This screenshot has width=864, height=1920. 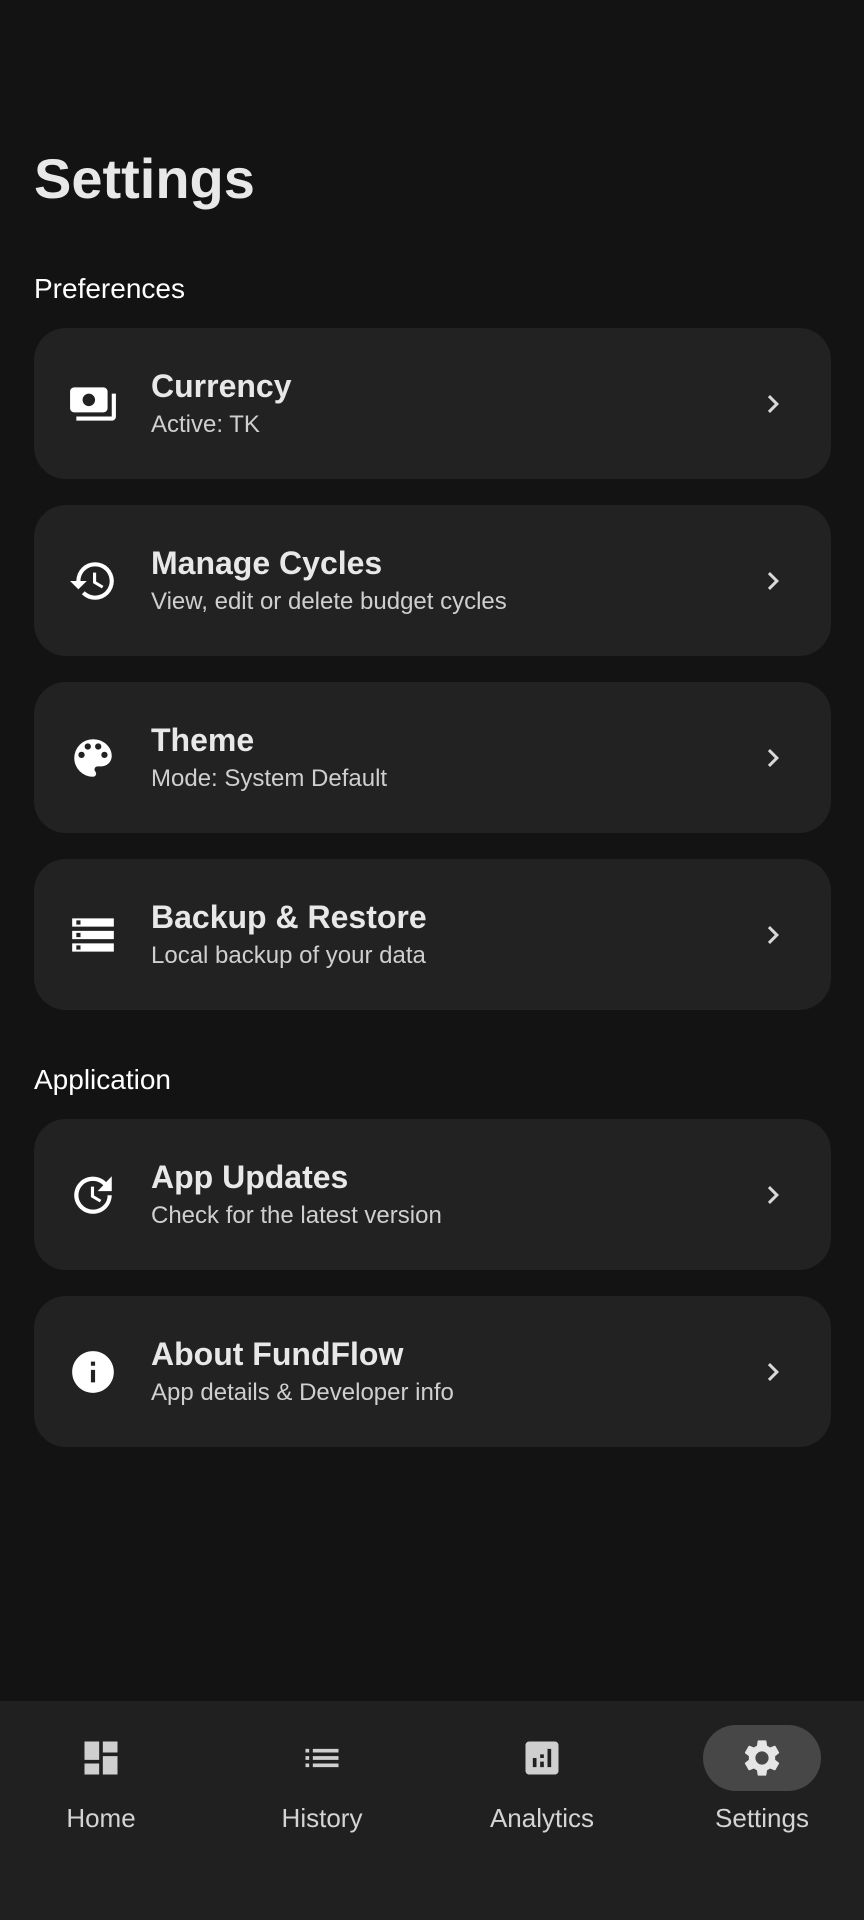 I want to click on gear-icon, so click(x=762, y=1758).